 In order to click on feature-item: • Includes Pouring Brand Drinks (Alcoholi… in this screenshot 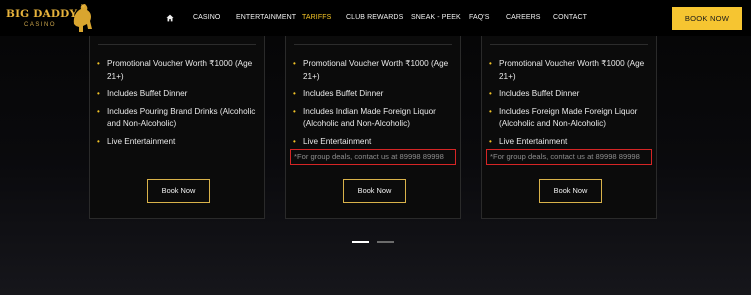, I will do `click(176, 117)`.